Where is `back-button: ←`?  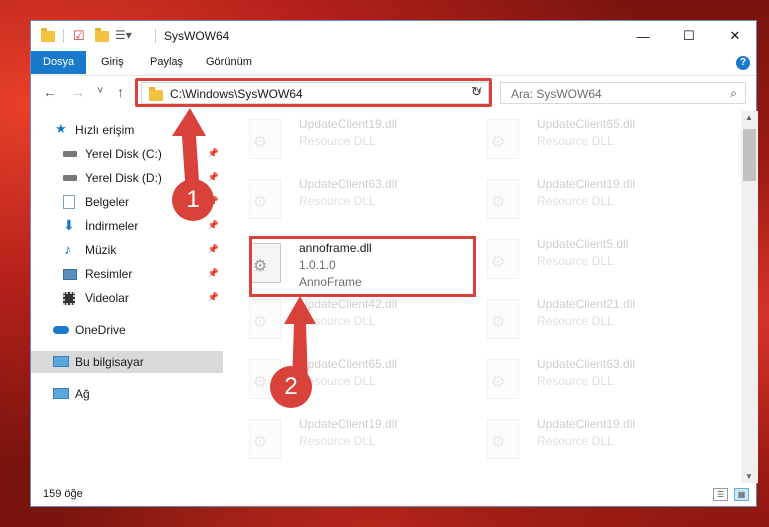 back-button: ← is located at coordinates (50, 92).